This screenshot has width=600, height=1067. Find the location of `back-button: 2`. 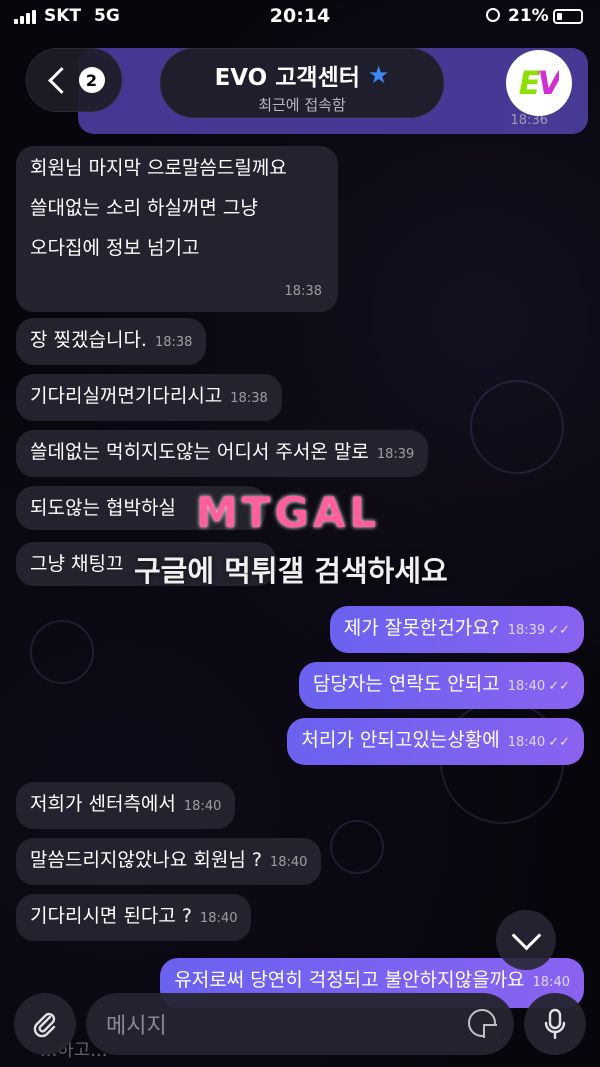

back-button: 2 is located at coordinates (74, 80).